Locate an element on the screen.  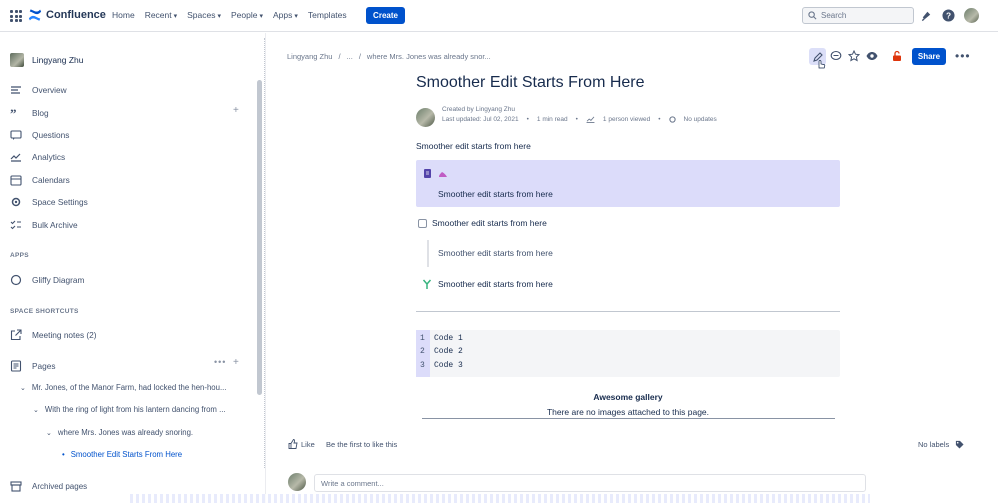
sidebar-item-label: Meeting notes (2) is located at coordinates (64, 335).